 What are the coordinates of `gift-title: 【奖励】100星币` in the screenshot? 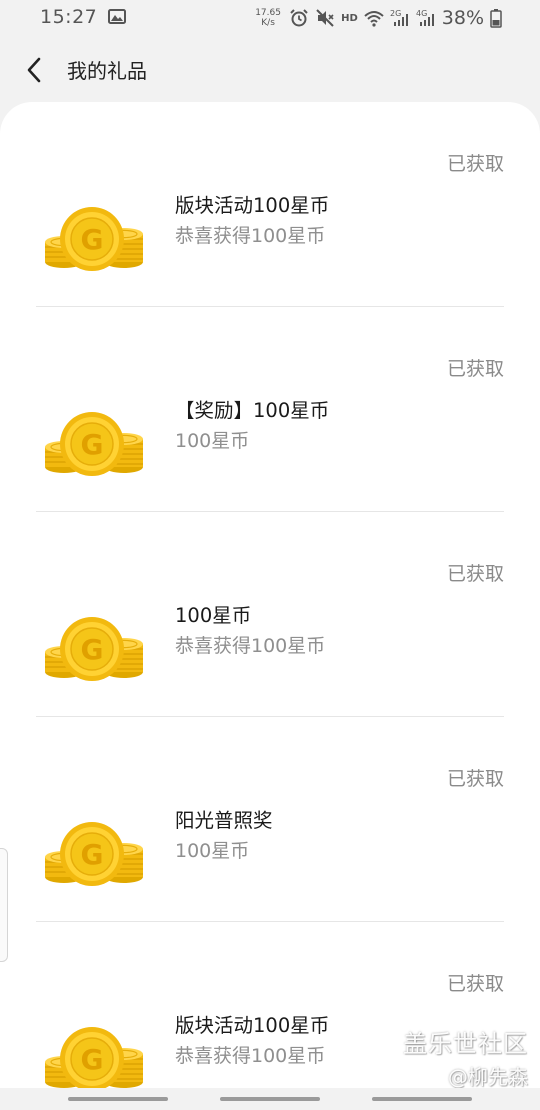 It's located at (252, 410).